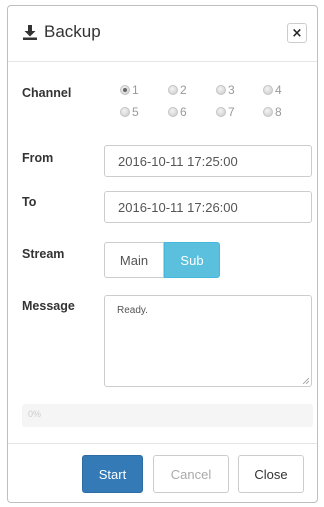  Describe the element at coordinates (135, 90) in the screenshot. I see `channel-radio-label: 1` at that location.